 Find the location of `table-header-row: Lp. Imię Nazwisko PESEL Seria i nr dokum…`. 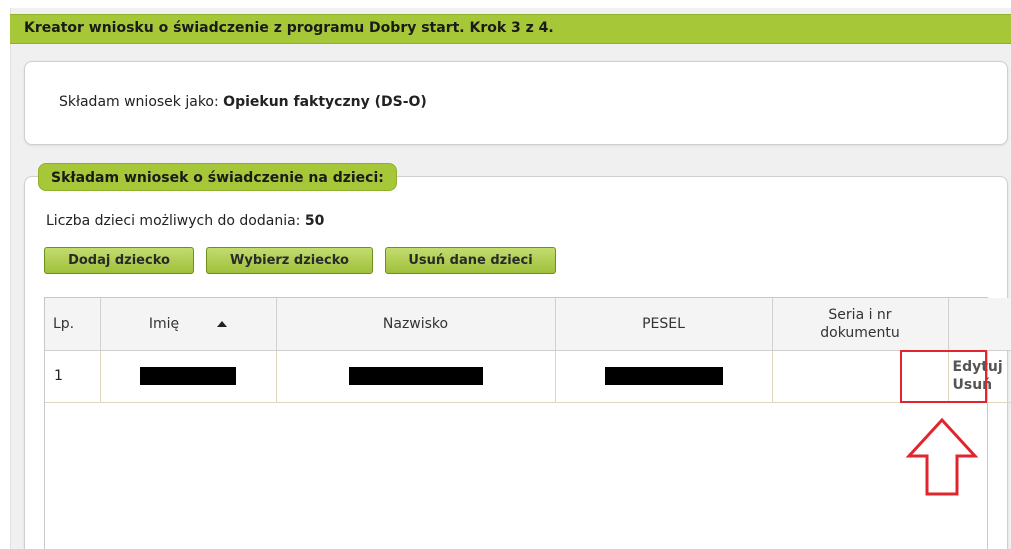

table-header-row: Lp. Imię Nazwisko PESEL Seria i nr dokum… is located at coordinates (528, 324).